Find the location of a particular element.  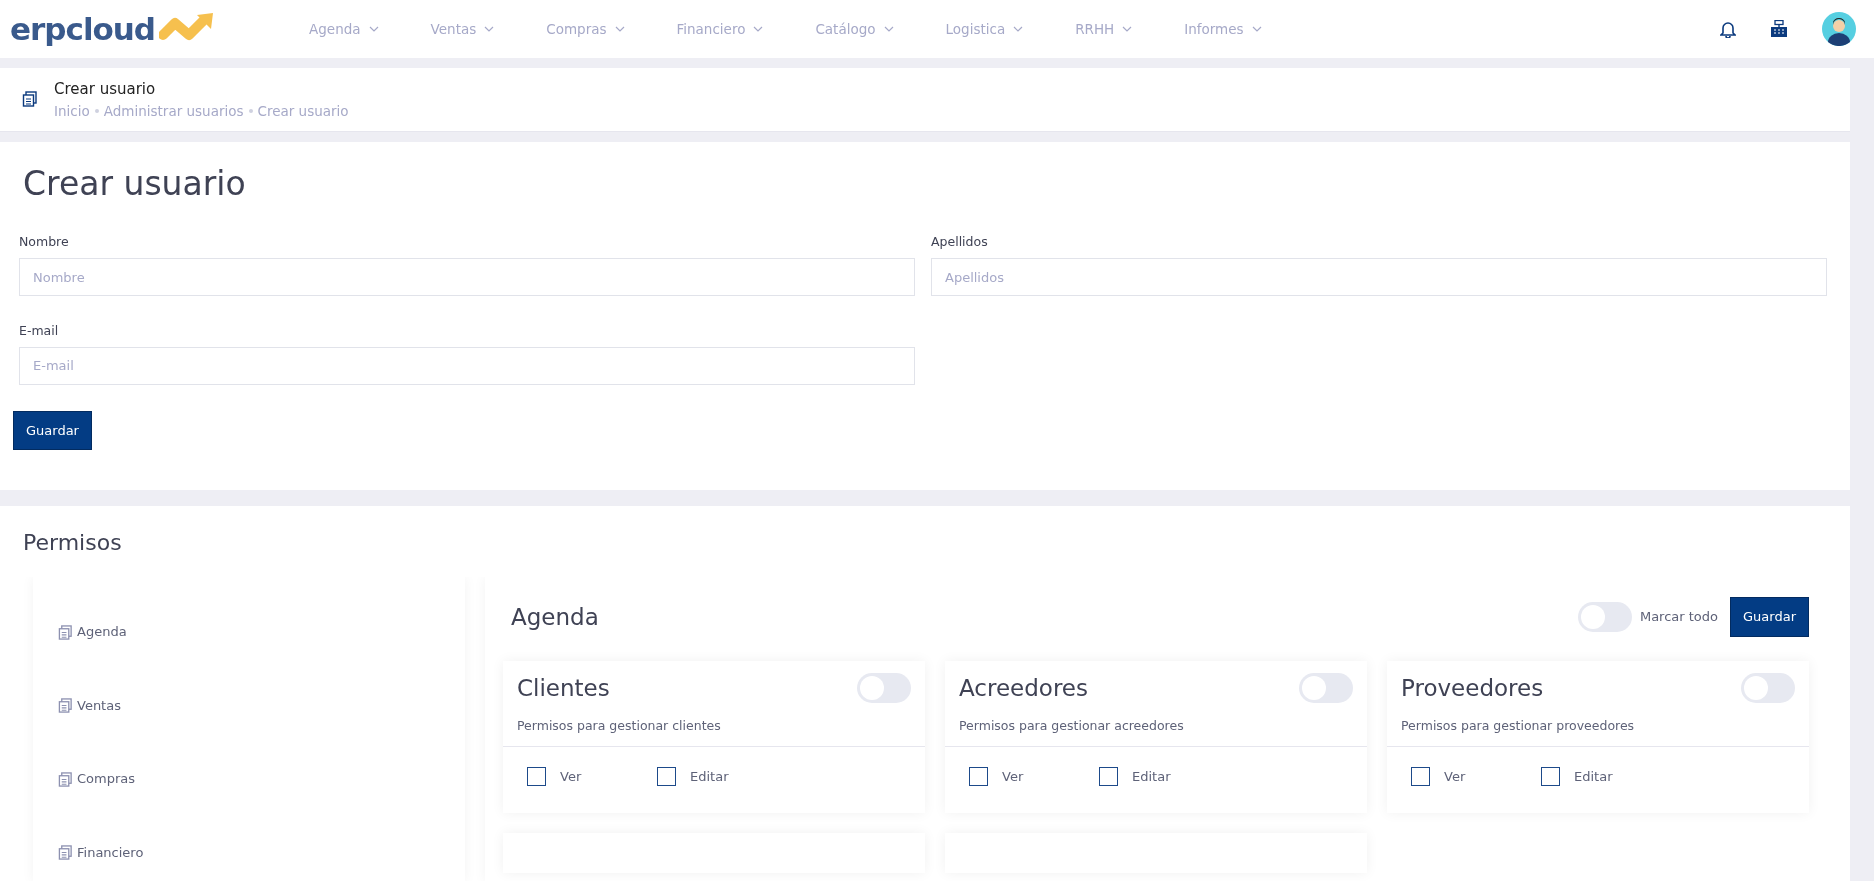

toggle-label: Marcar todo is located at coordinates (1679, 617).